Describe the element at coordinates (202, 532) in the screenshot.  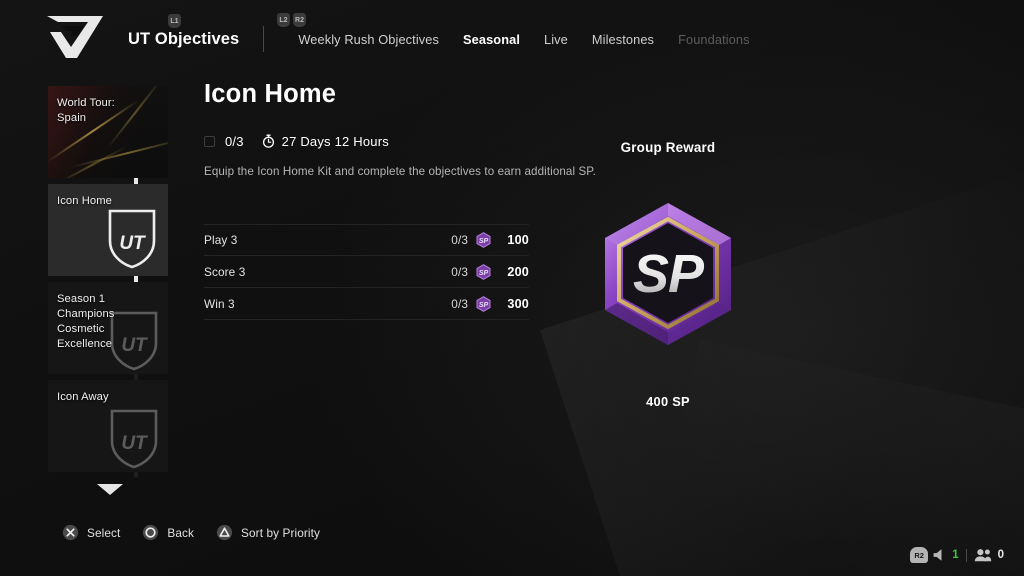
I see `footer-actions: Select Back Sort by Priority` at that location.